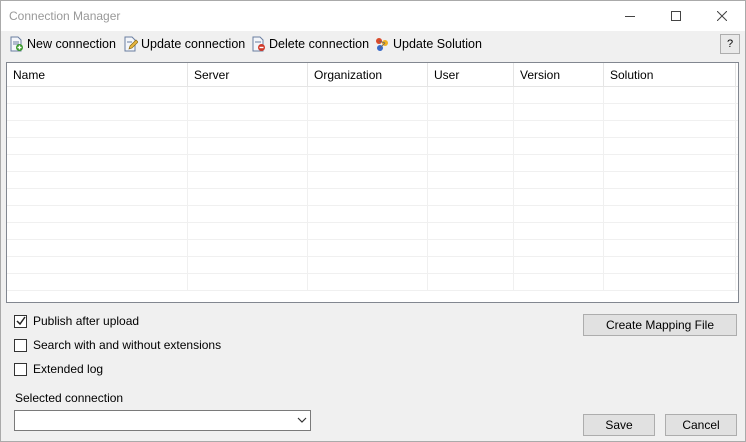 The width and height of the screenshot is (746, 442). I want to click on column-header-organization: Organization, so click(368, 75).